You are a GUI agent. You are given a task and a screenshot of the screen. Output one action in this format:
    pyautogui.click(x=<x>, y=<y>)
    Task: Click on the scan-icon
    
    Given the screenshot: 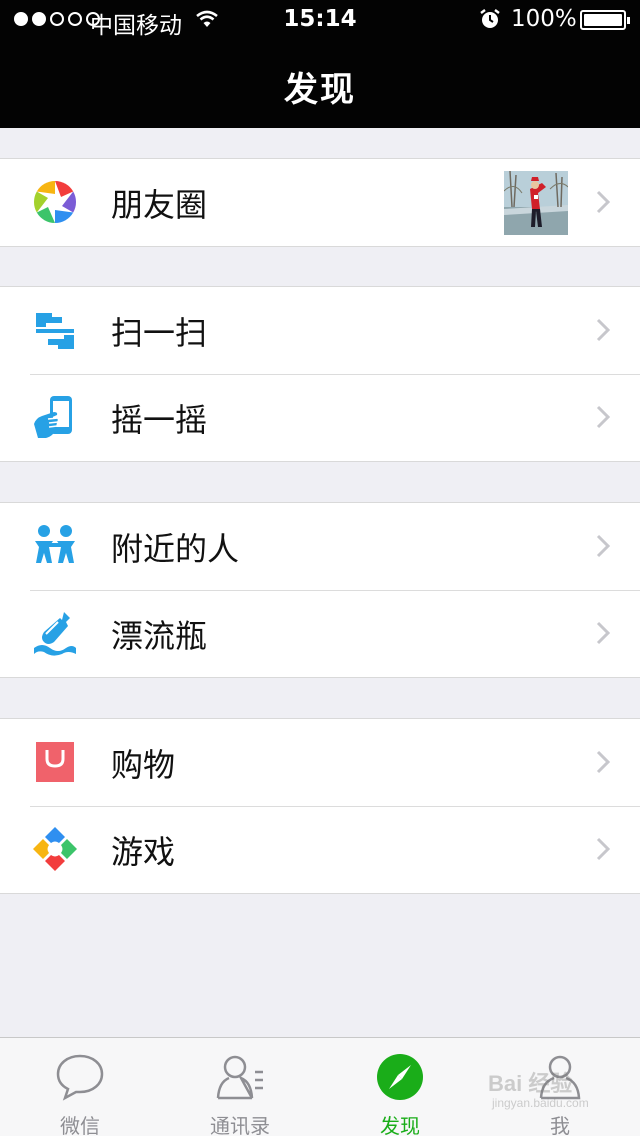 What is the action you would take?
    pyautogui.click(x=55, y=331)
    